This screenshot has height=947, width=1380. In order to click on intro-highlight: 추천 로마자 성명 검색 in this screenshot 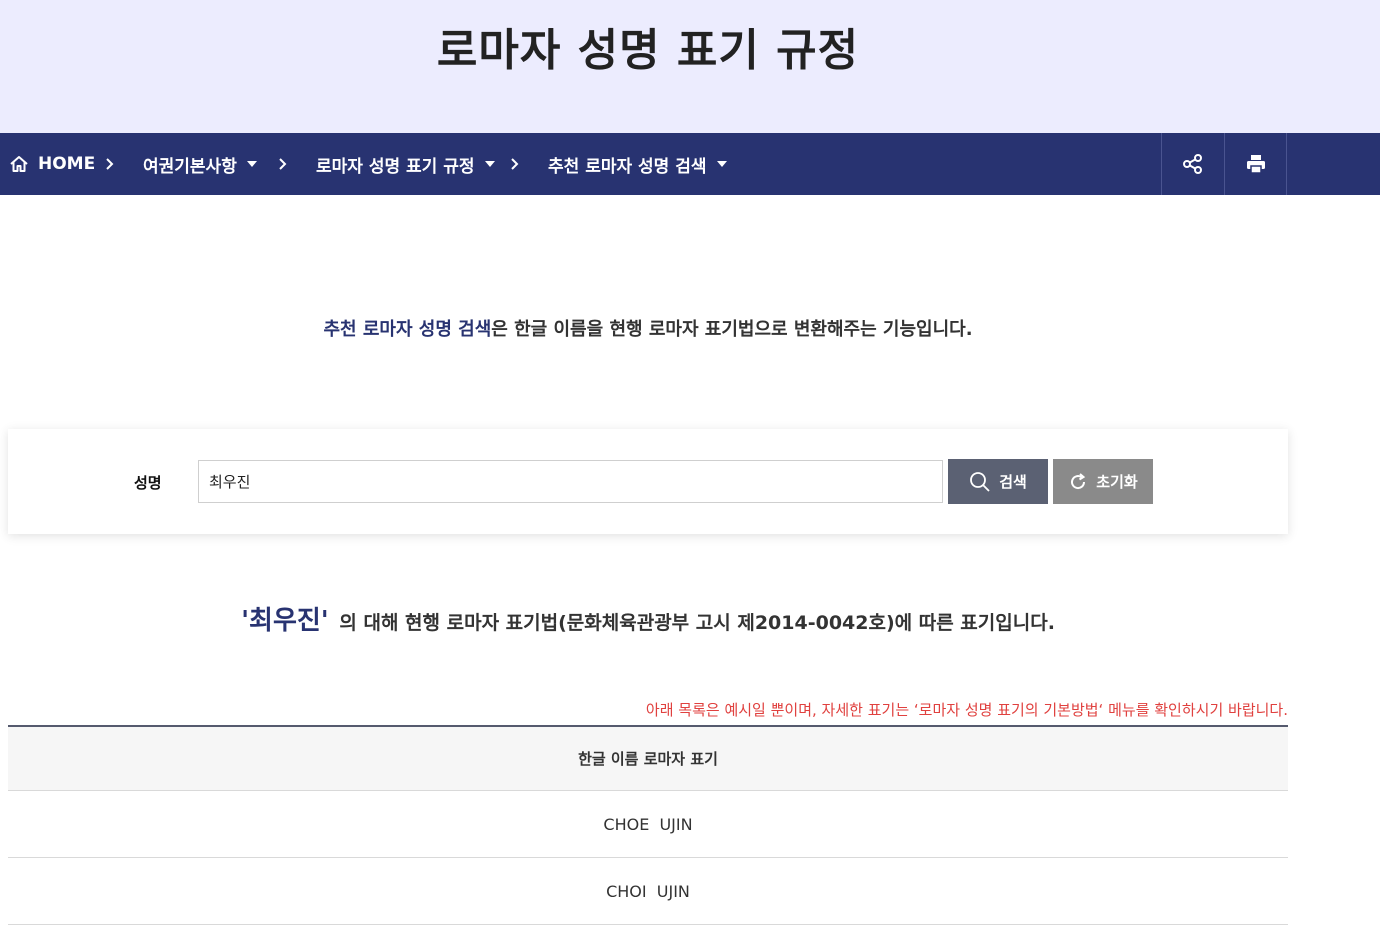, I will do `click(407, 329)`.